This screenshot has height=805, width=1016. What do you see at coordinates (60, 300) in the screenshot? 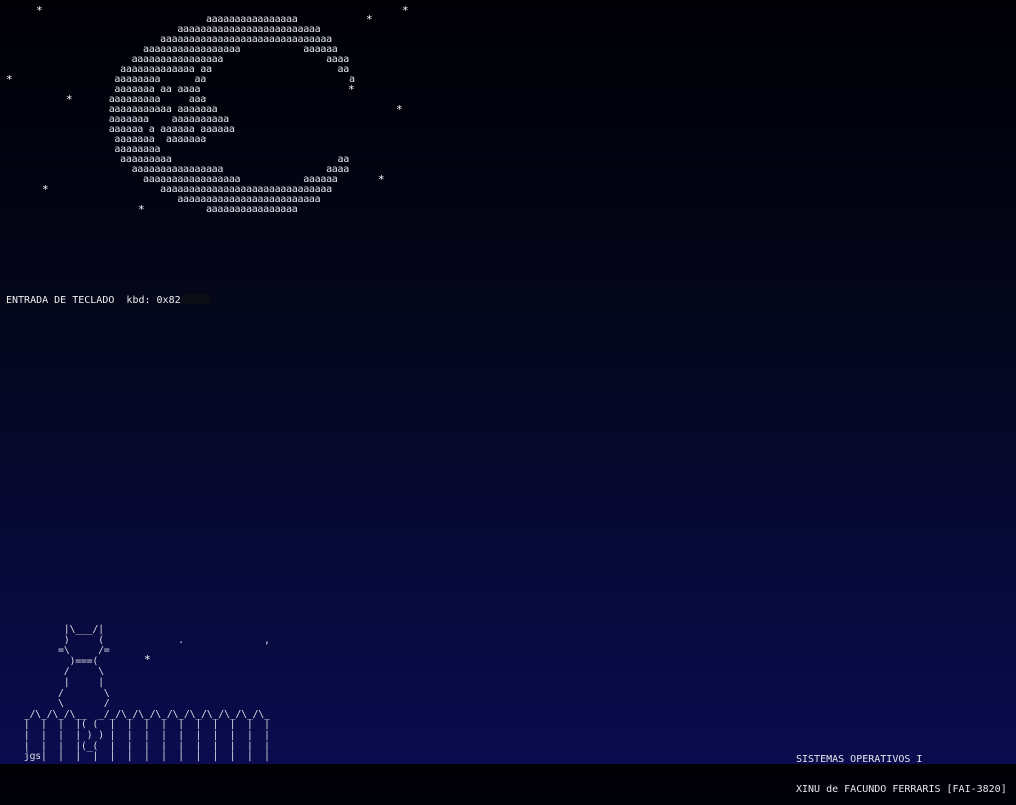
I see `keyboard-input-label: ENTRADA DE TECLADO` at bounding box center [60, 300].